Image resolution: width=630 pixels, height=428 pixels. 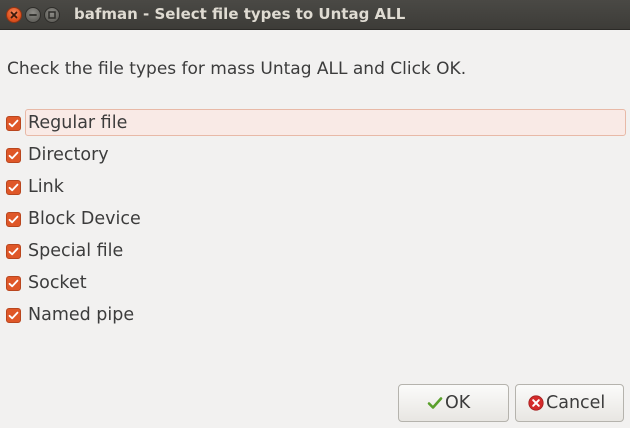 What do you see at coordinates (76, 251) in the screenshot?
I see `option-label: Special file` at bounding box center [76, 251].